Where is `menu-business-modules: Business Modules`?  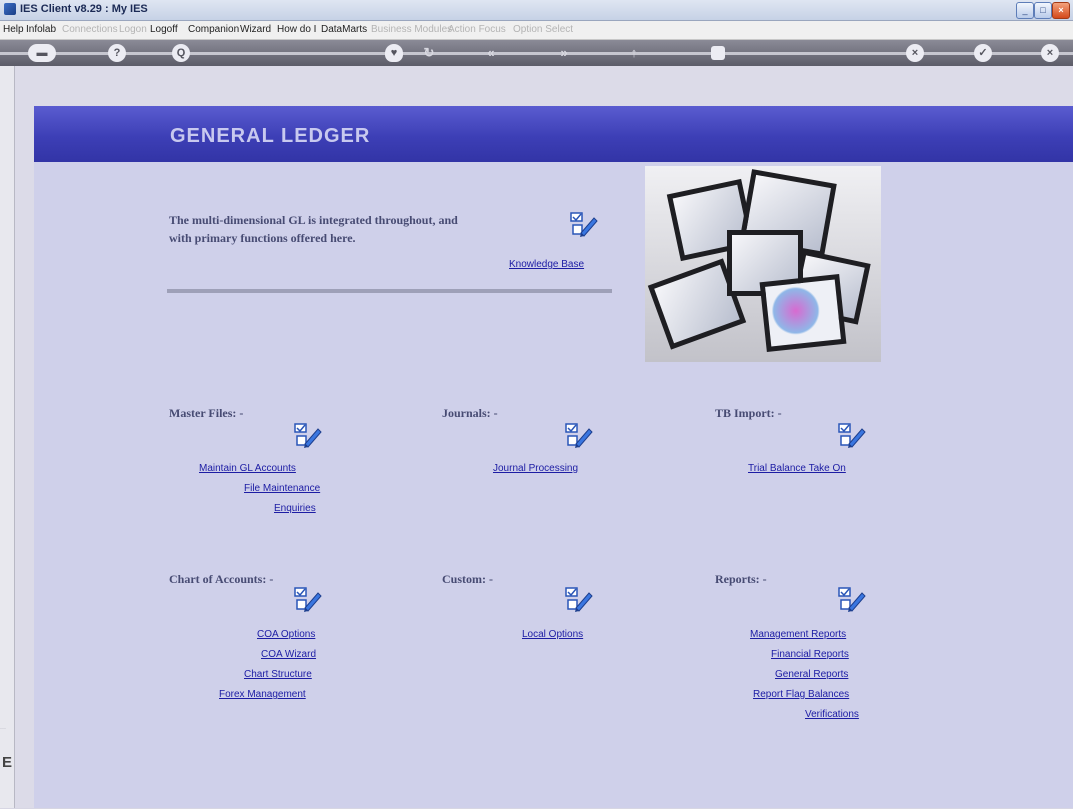
menu-business-modules: Business Modules is located at coordinates (411, 29).